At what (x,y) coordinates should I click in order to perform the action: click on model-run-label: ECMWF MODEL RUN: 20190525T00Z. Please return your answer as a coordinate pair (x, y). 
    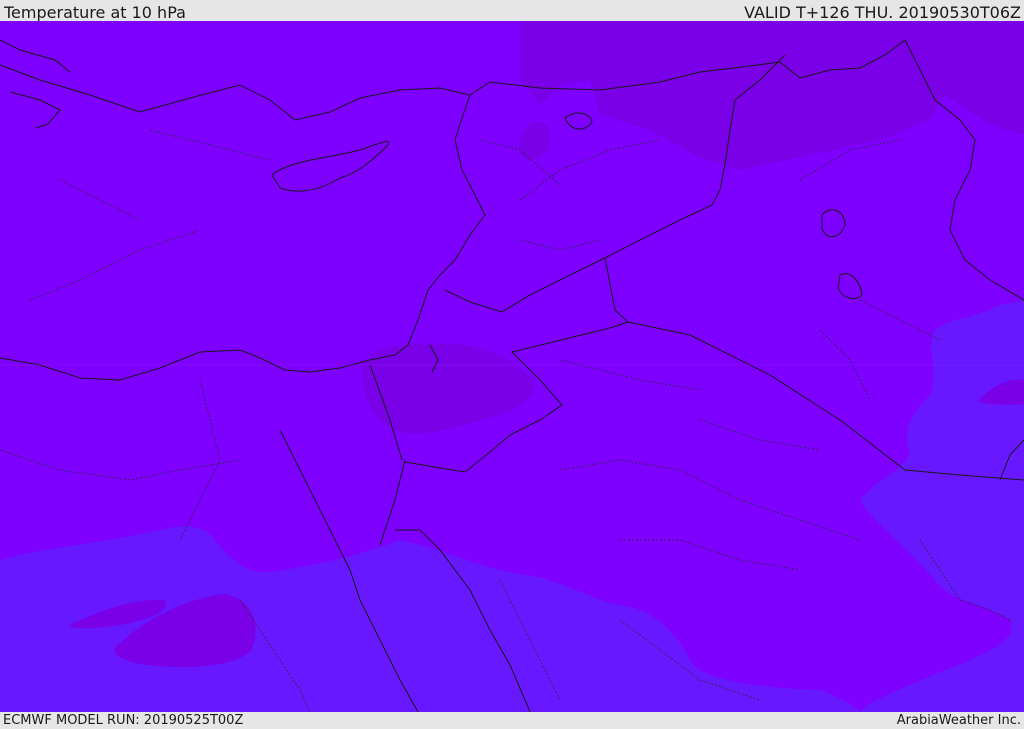
    Looking at the image, I should click on (123, 720).